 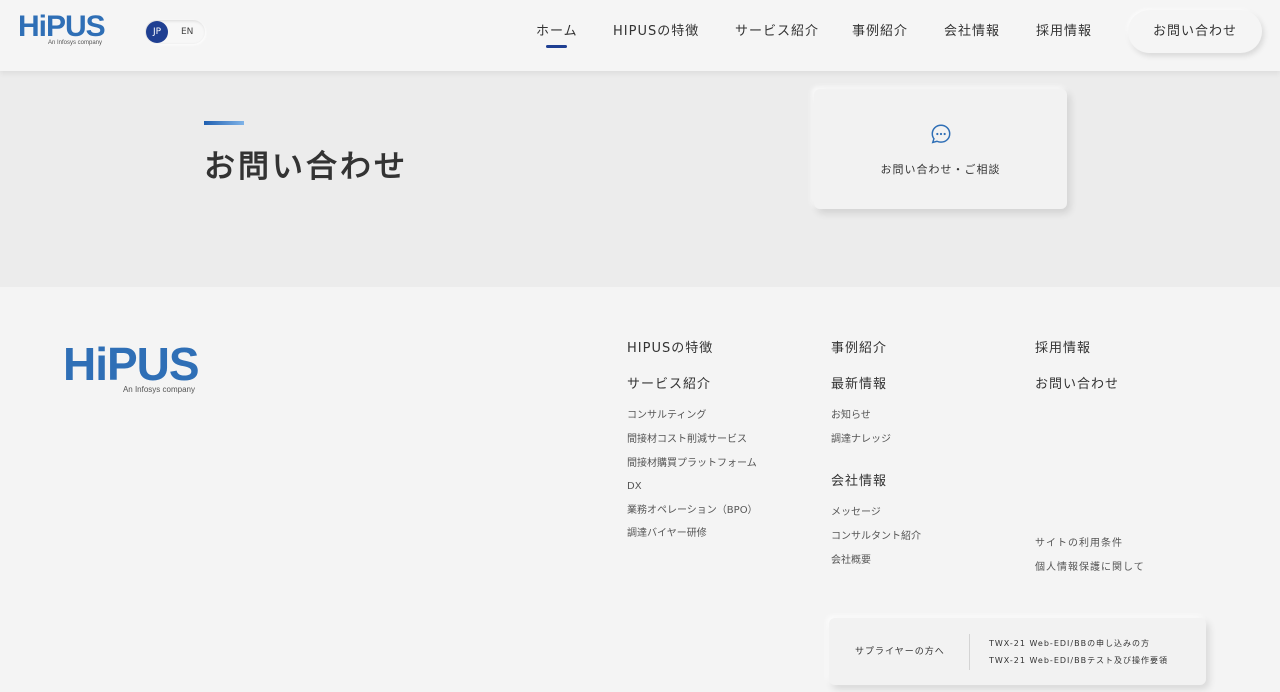 I want to click on nav-active-indicator, so click(x=556, y=46).